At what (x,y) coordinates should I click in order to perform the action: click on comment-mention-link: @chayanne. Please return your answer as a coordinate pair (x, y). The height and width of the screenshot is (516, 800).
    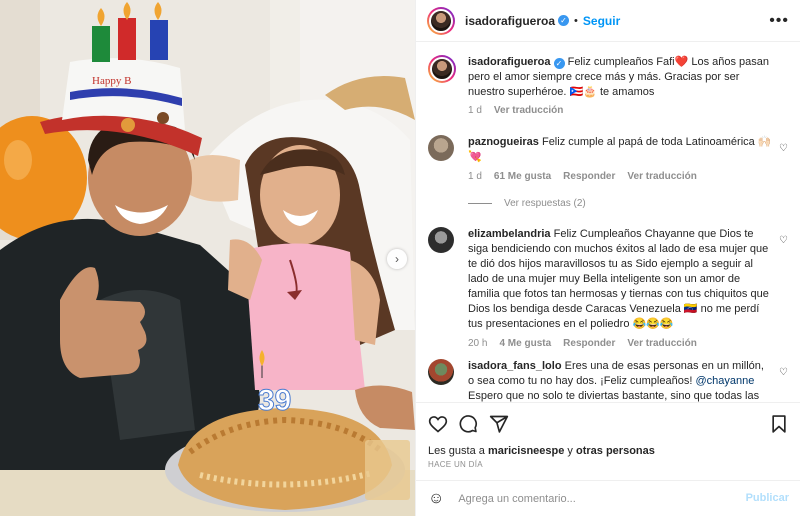
    Looking at the image, I should click on (724, 381).